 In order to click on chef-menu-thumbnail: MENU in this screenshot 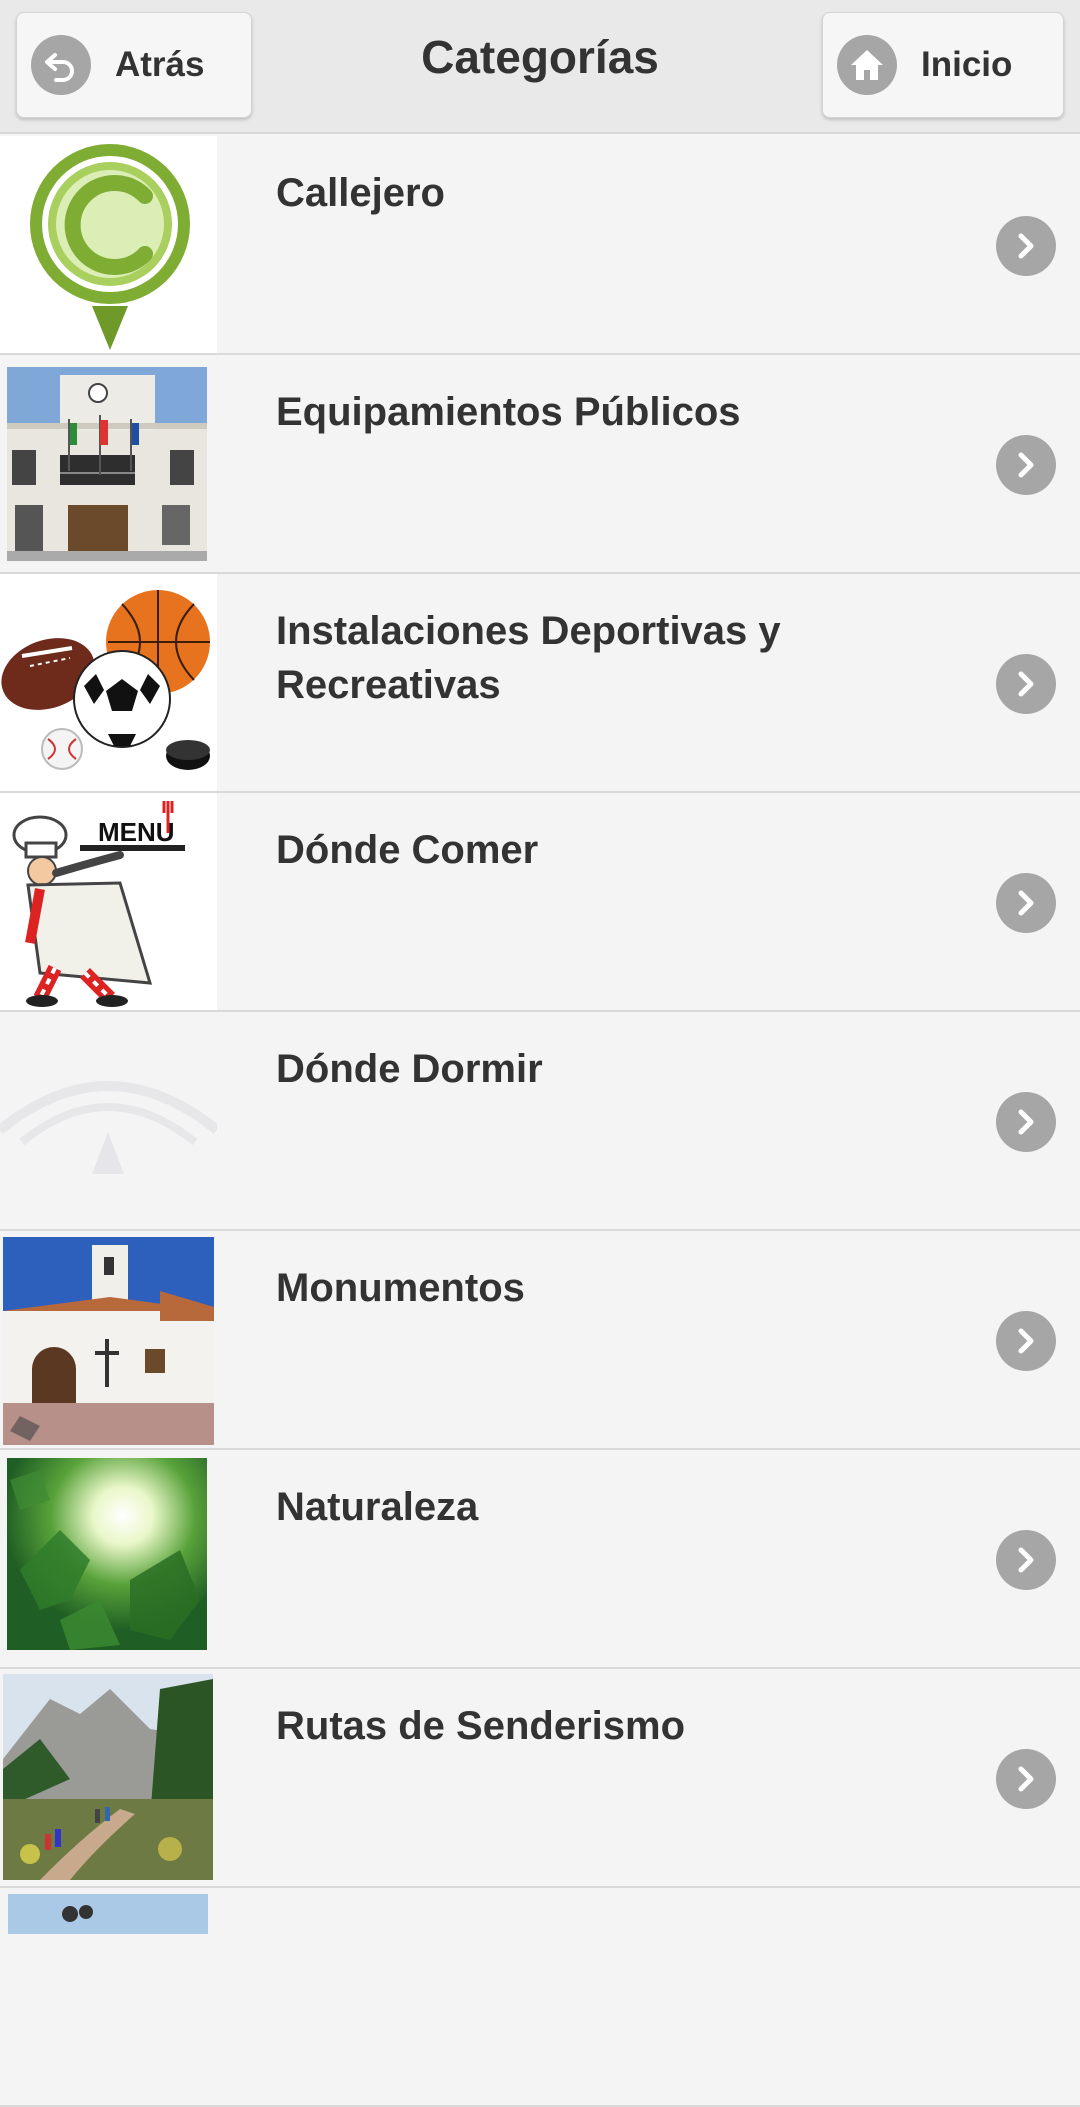, I will do `click(108, 901)`.